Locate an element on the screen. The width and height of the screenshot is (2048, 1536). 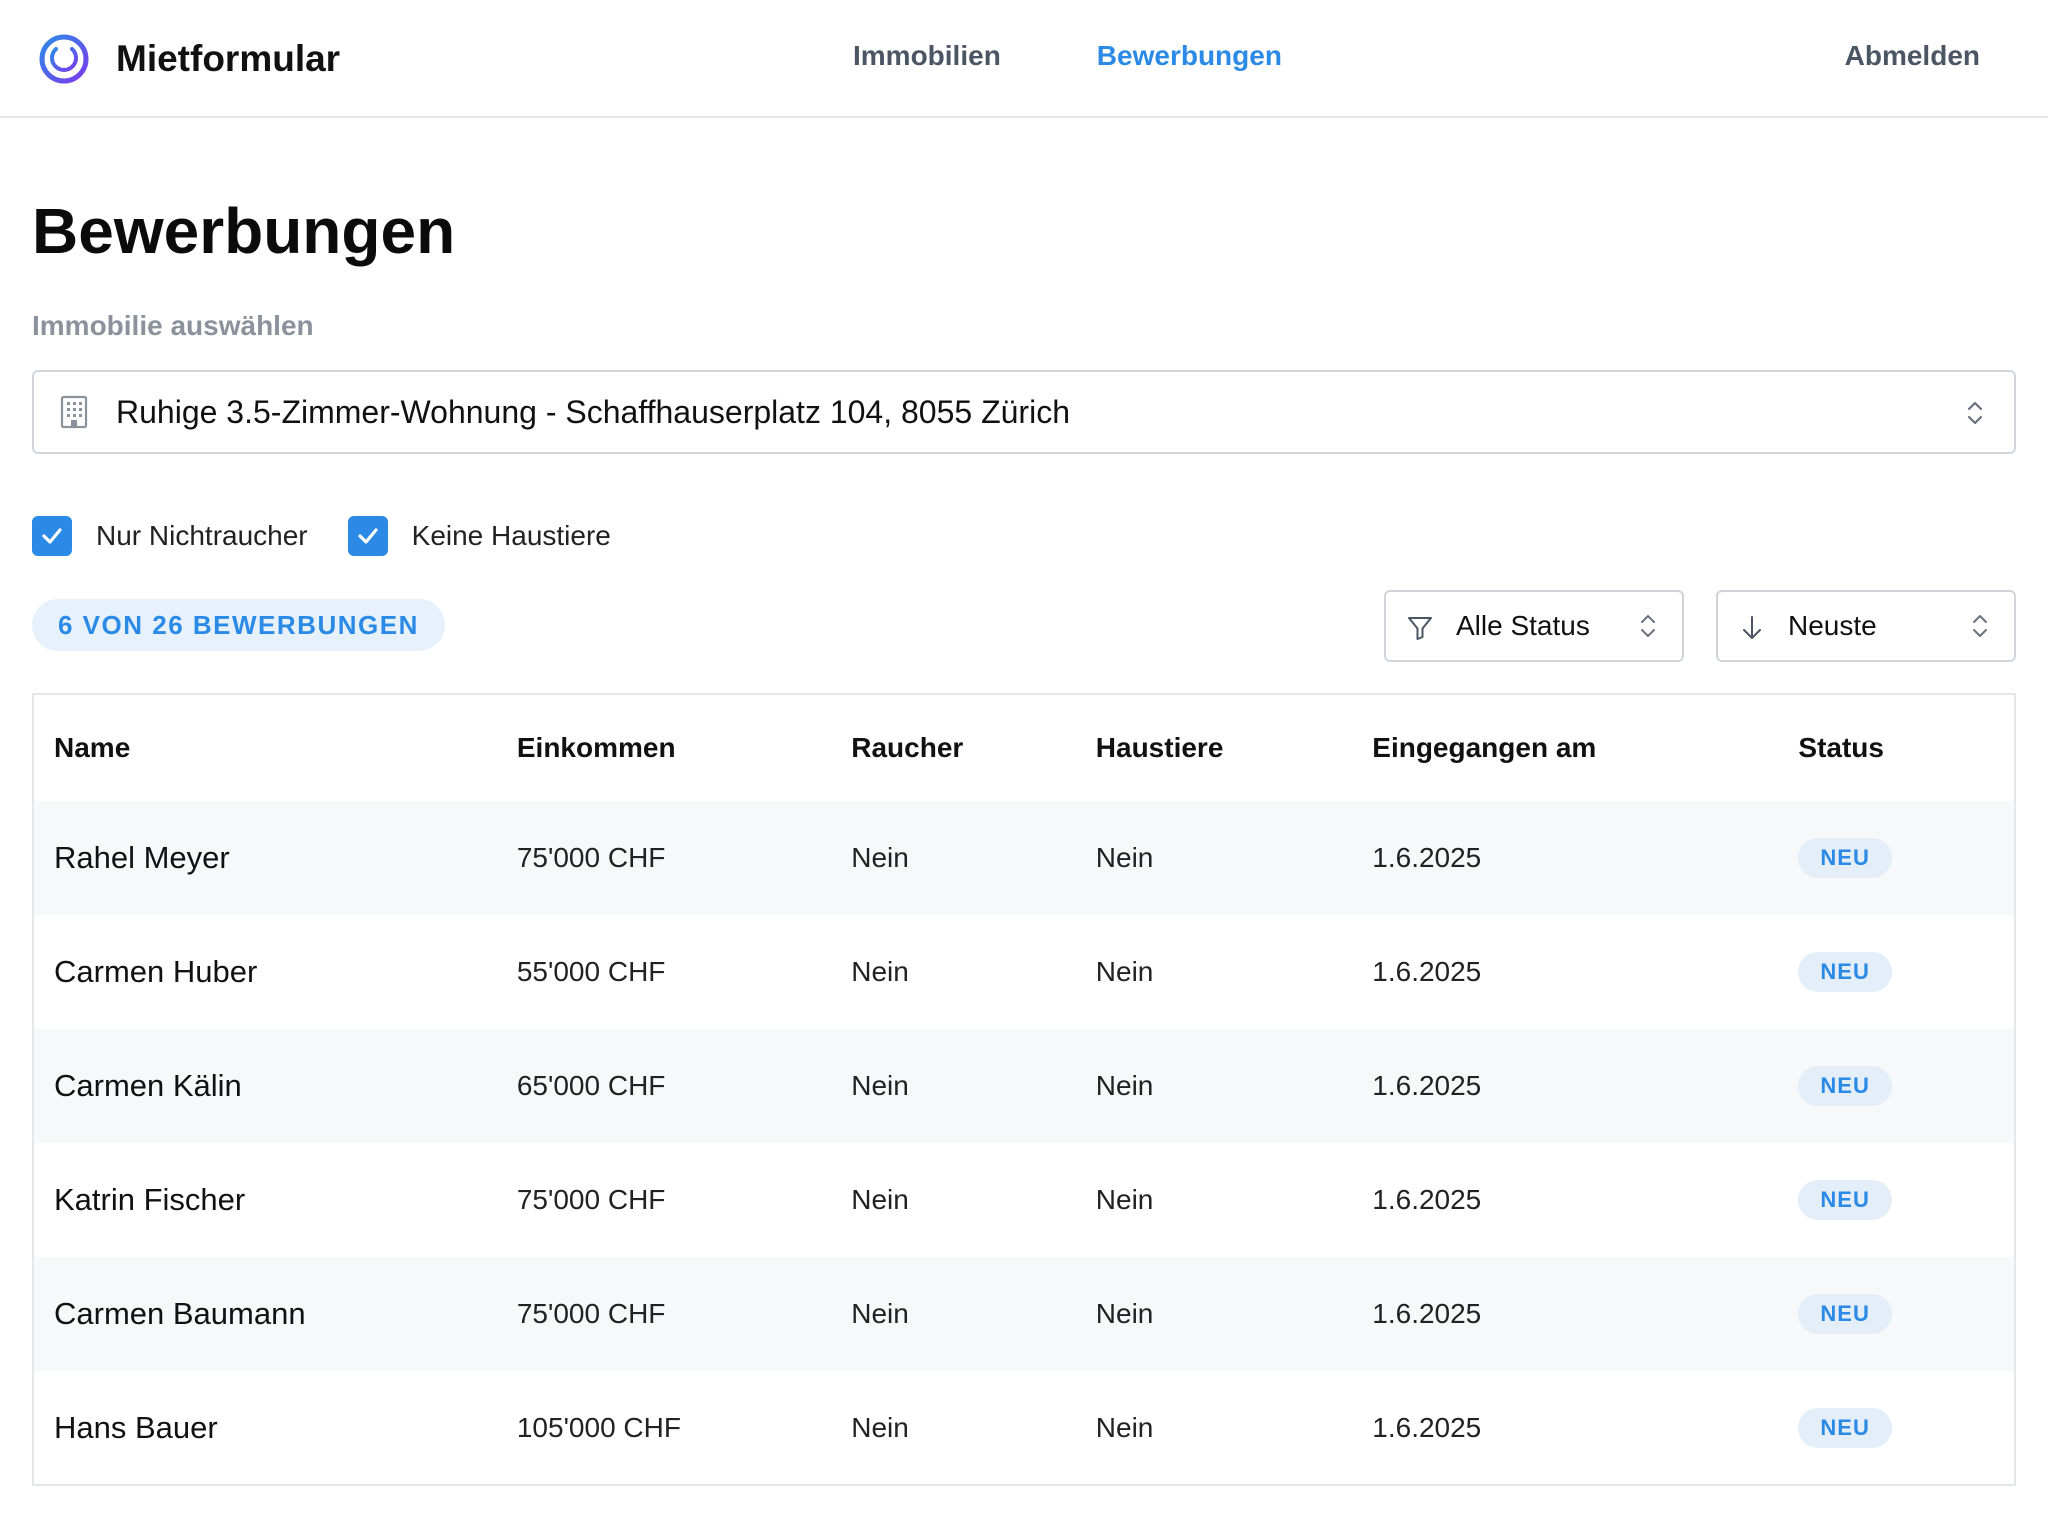
column-header-pets: Haustiere is located at coordinates (1234, 748).